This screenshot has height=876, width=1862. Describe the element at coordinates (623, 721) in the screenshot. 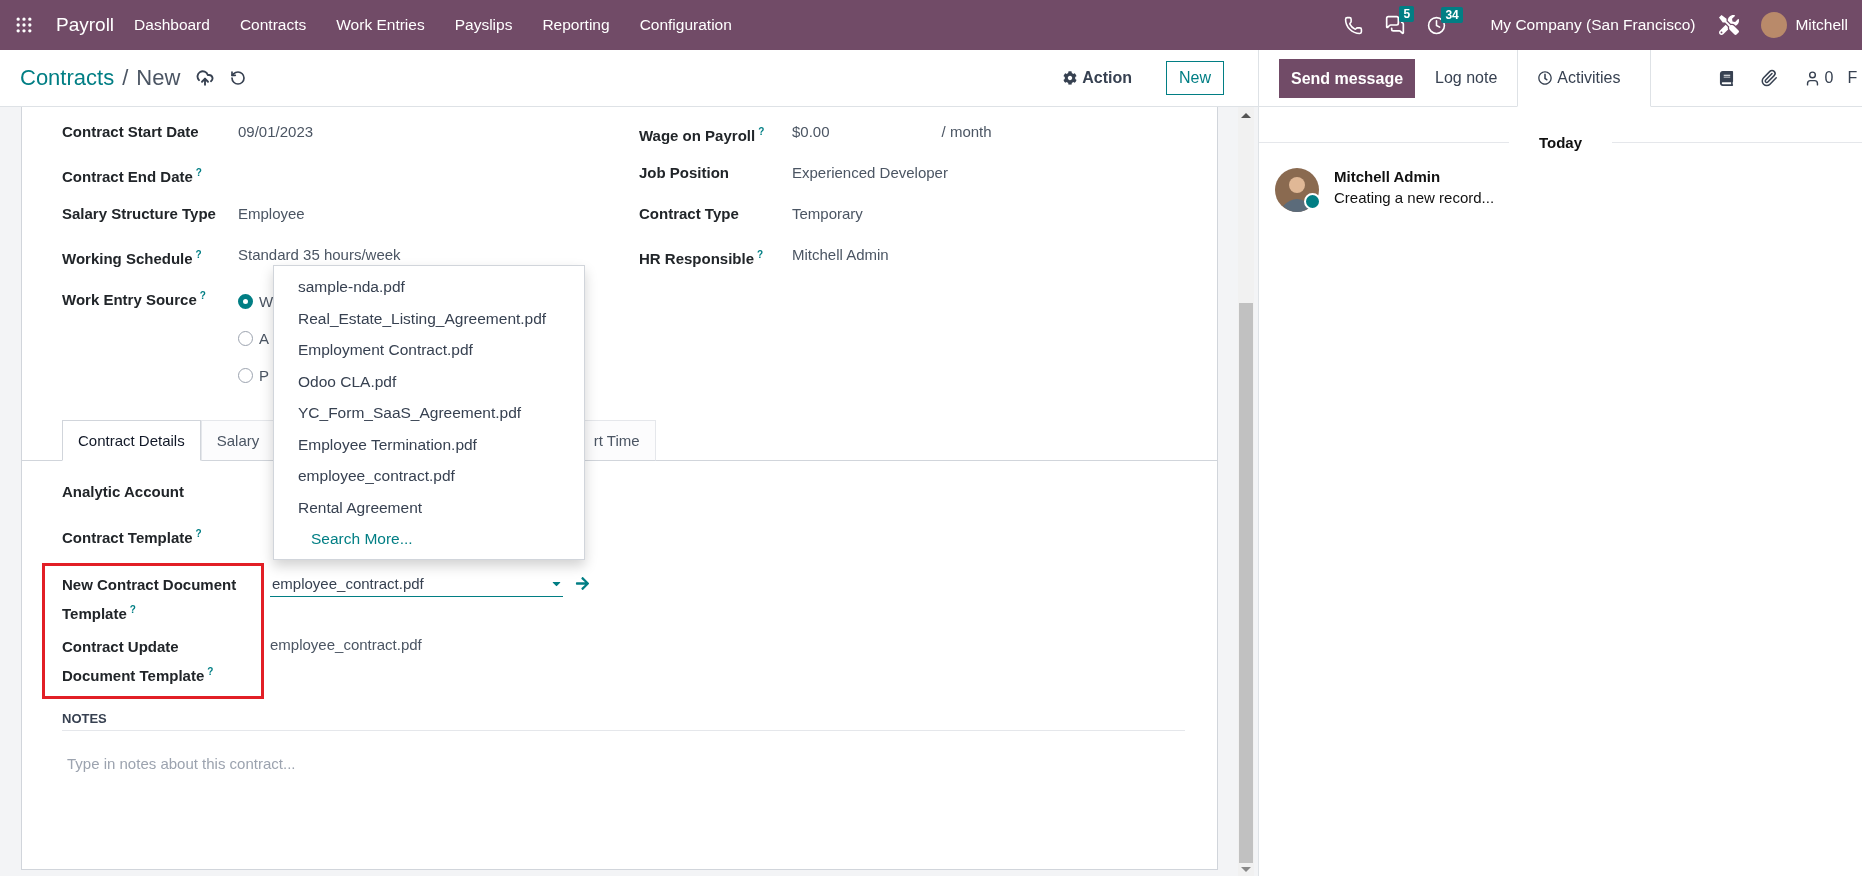

I see `notes-heading: NOTES` at that location.